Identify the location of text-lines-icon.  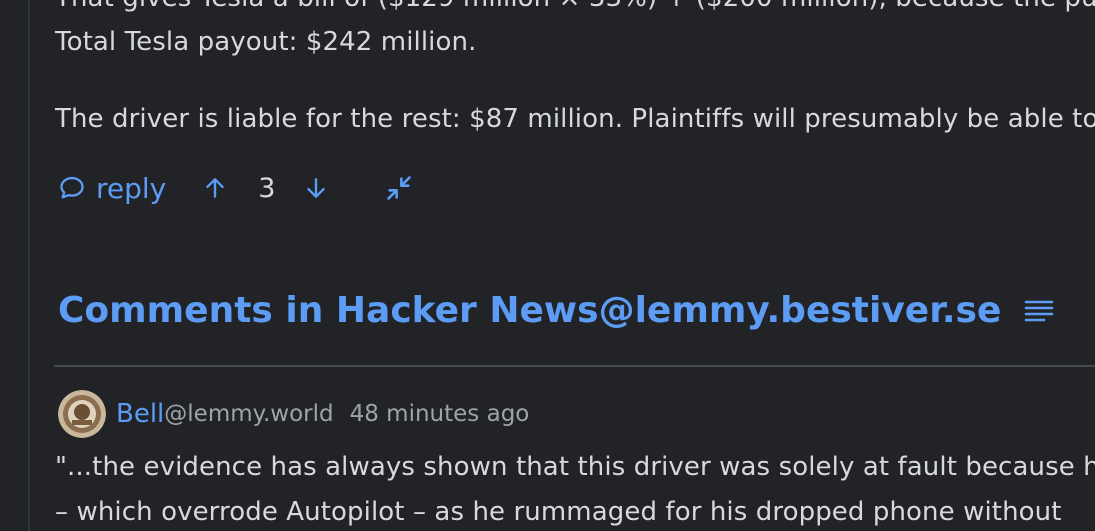
(1039, 311).